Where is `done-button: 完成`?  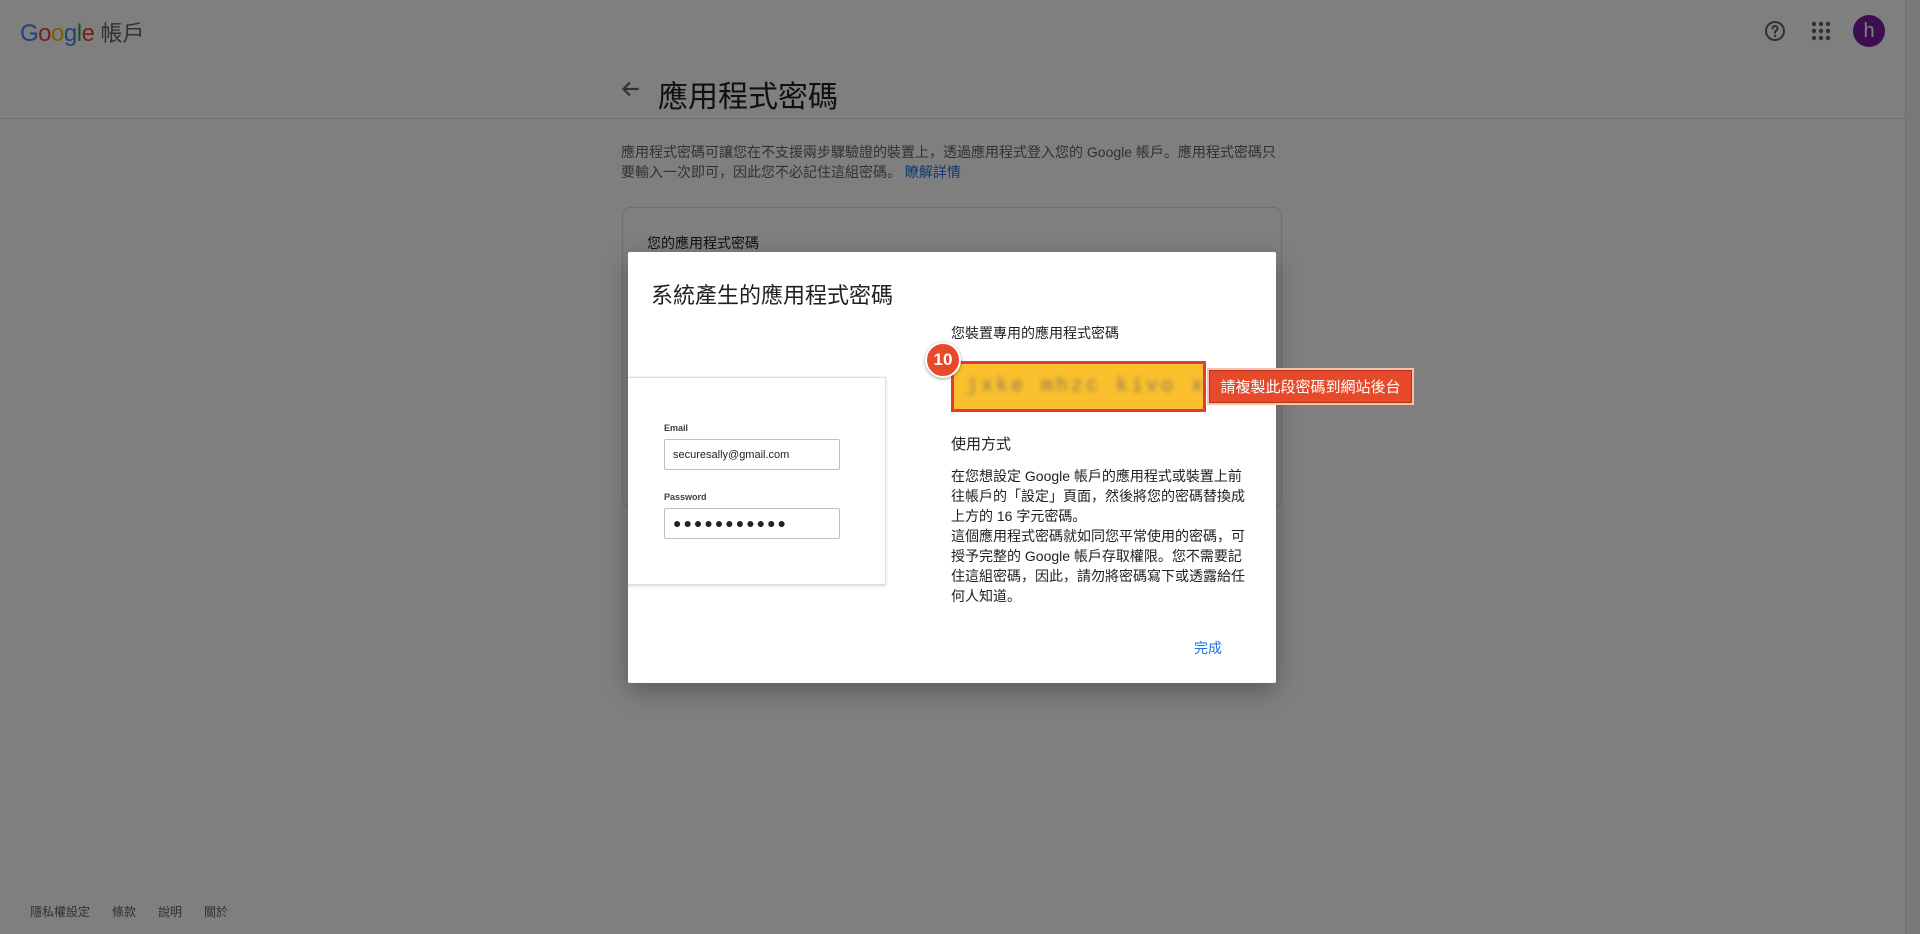 done-button: 完成 is located at coordinates (1208, 648).